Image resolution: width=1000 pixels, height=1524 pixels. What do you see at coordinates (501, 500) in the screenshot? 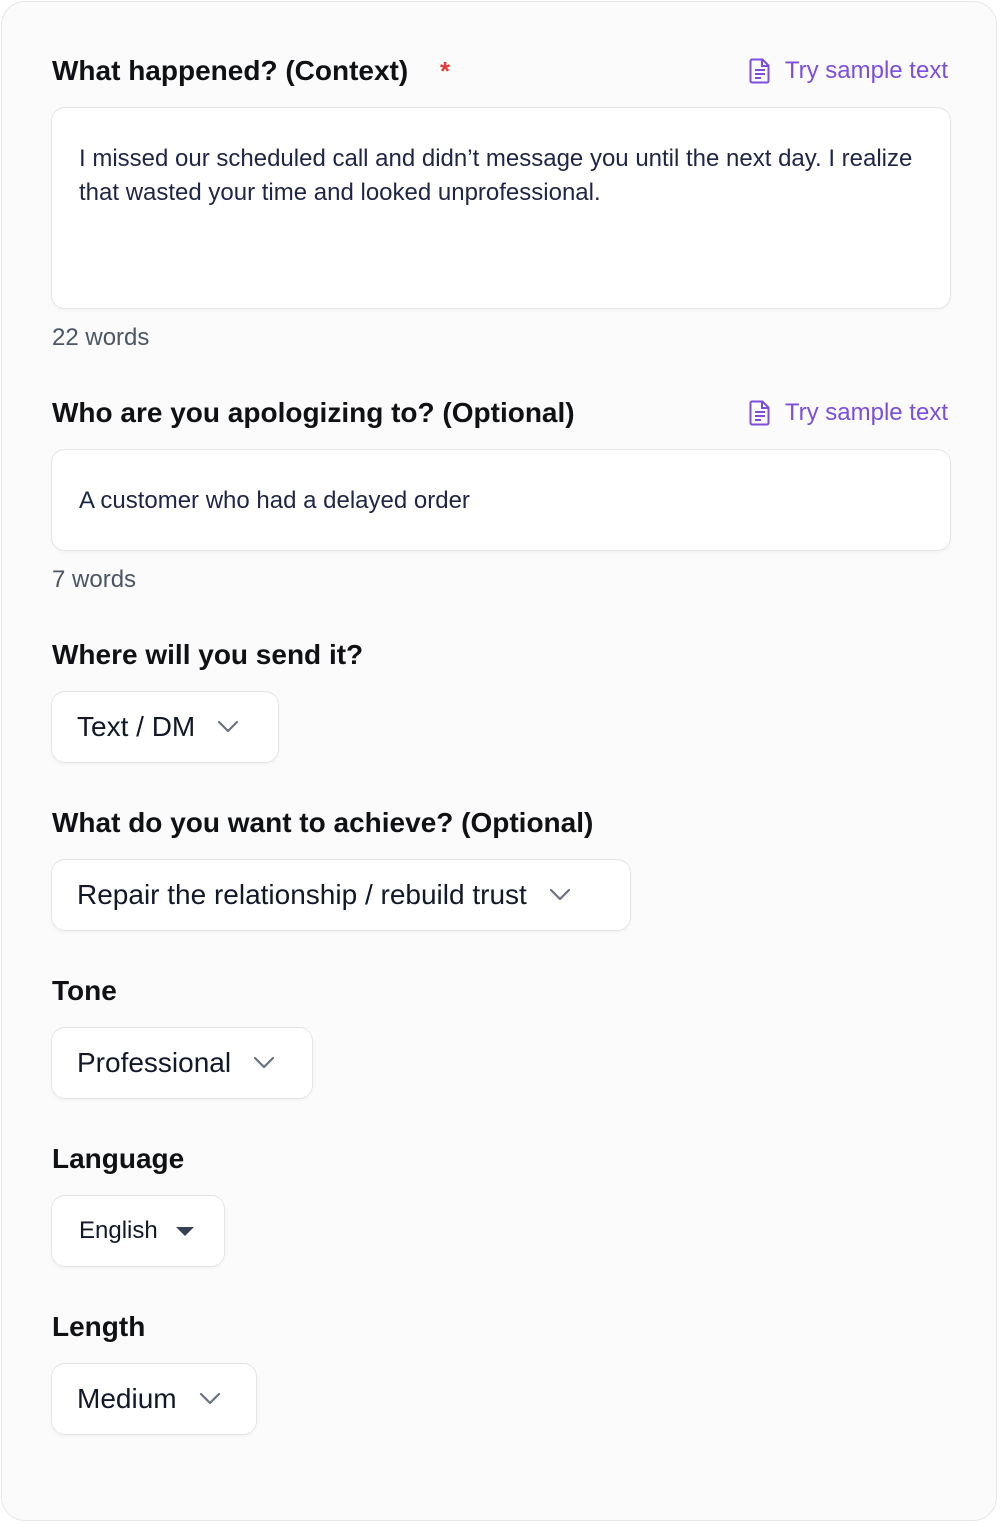
I see `recipient-input: A customer who had a delayed order` at bounding box center [501, 500].